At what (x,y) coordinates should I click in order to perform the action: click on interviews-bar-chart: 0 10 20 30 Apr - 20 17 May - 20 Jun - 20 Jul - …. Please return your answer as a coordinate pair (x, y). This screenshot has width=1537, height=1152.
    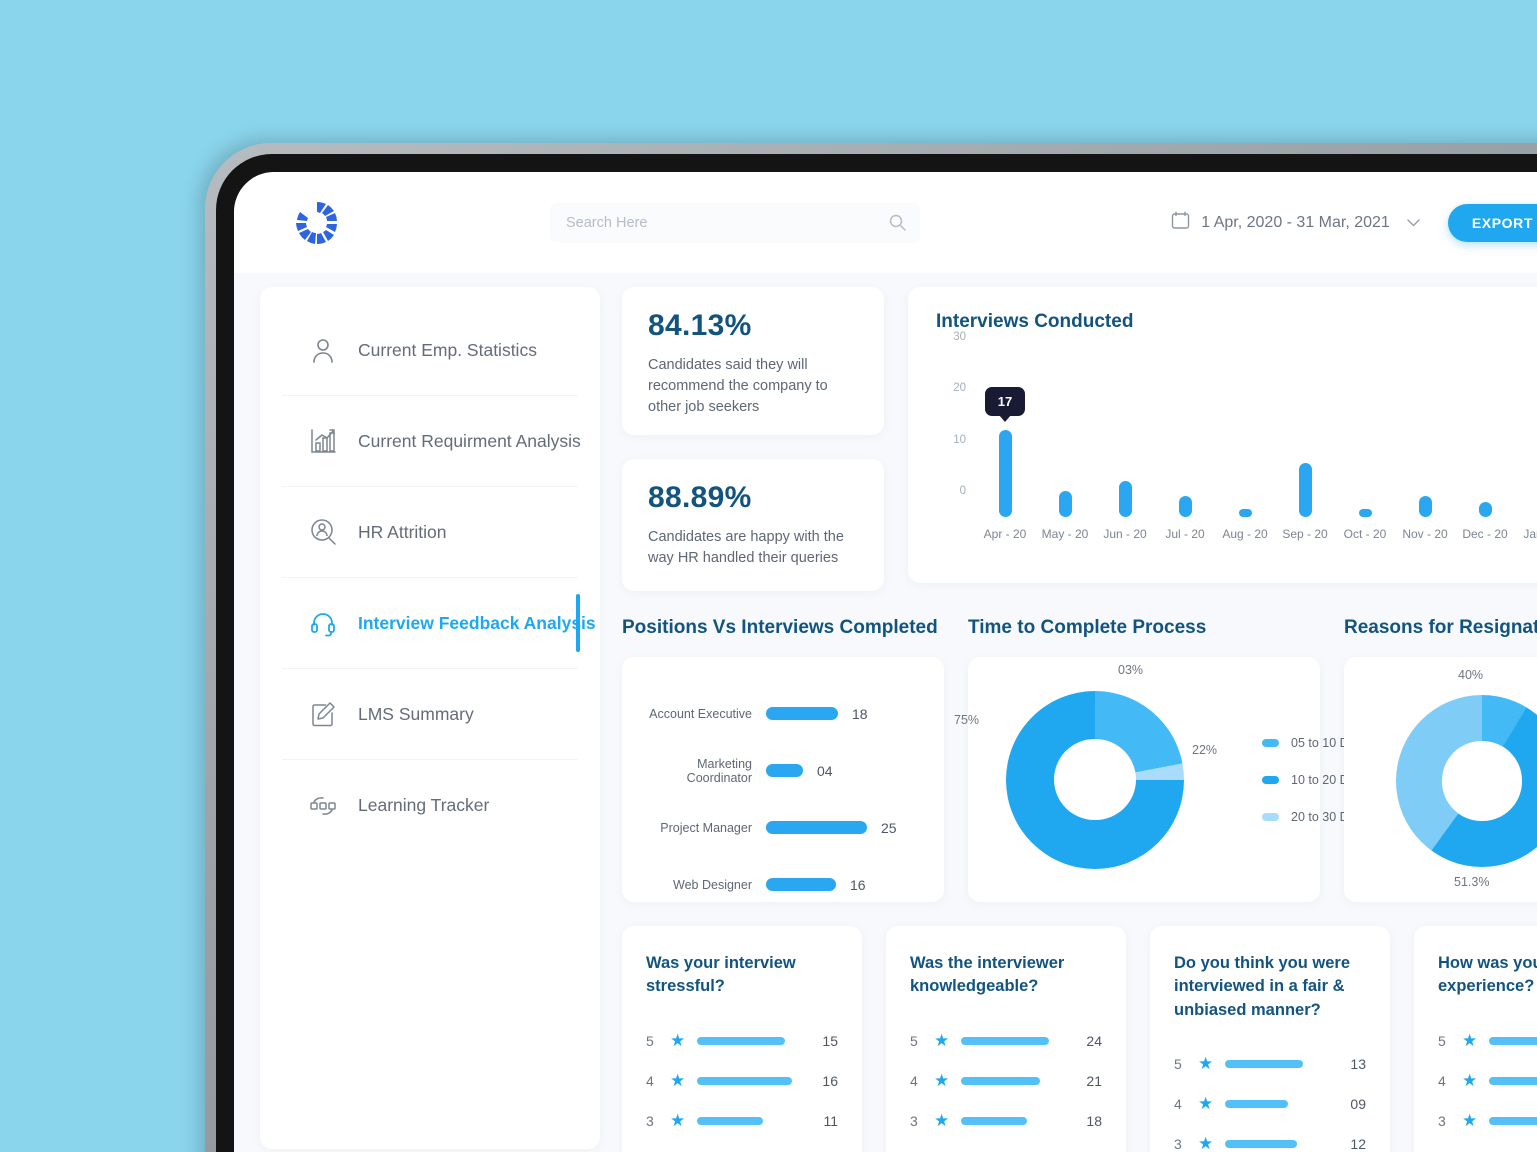
    Looking at the image, I should click on (1236, 437).